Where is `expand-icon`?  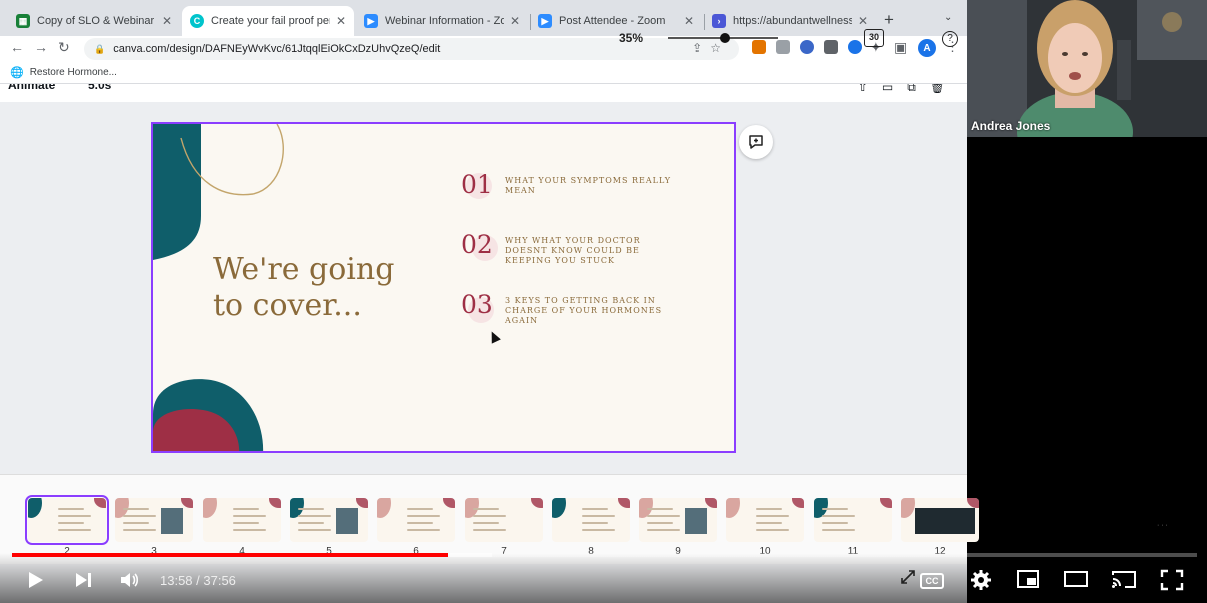 expand-icon is located at coordinates (908, 577).